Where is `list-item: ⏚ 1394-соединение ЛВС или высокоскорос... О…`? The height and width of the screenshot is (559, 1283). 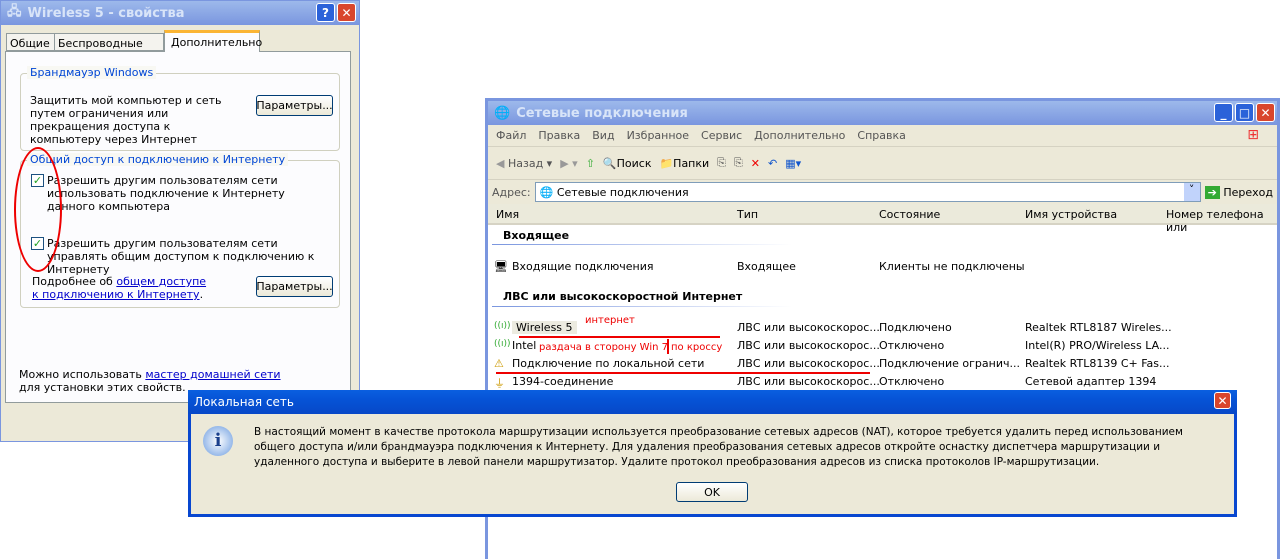 list-item: ⏚ 1394-соединение ЛВС или высокоскорос... О… is located at coordinates (882, 382).